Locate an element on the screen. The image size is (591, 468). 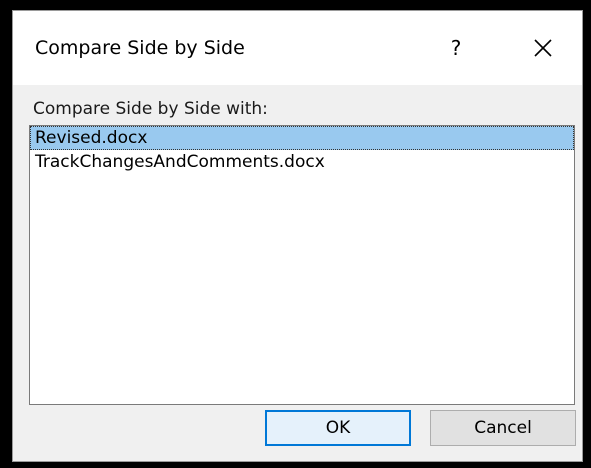
ok-button: OK is located at coordinates (338, 428).